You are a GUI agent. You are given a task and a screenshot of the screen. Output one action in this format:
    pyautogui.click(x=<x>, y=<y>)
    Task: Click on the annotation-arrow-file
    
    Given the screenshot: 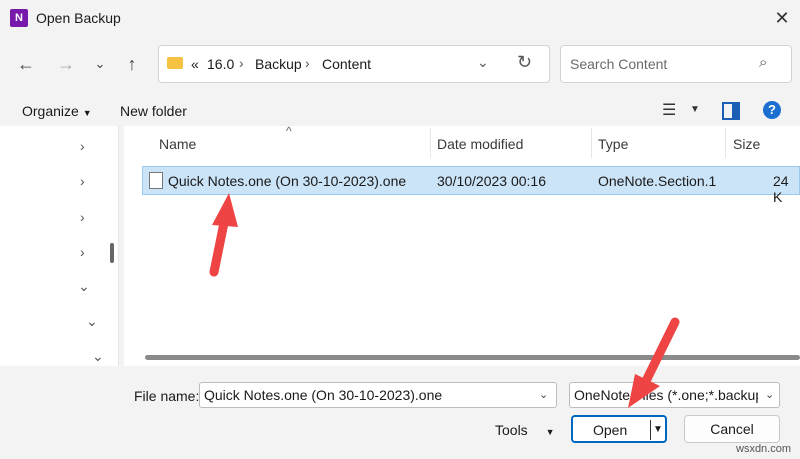 What is the action you would take?
    pyautogui.click(x=219, y=245)
    